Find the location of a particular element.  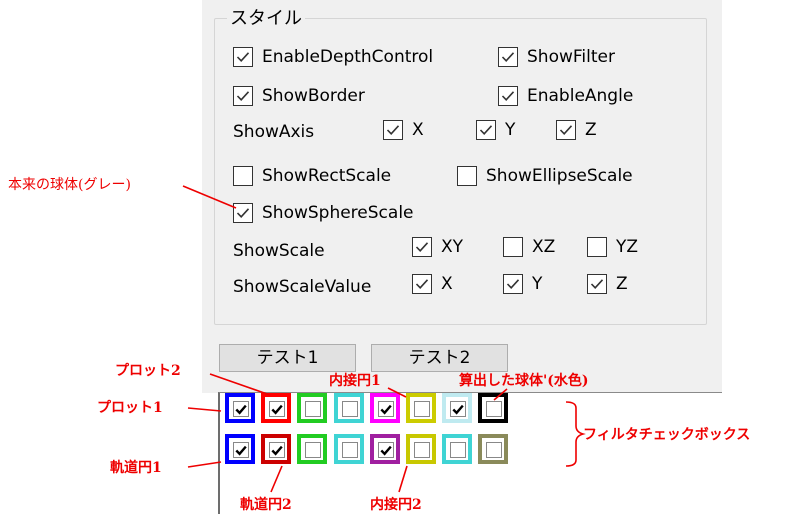

show-filter-checkbox: ShowFilter is located at coordinates (556, 57).